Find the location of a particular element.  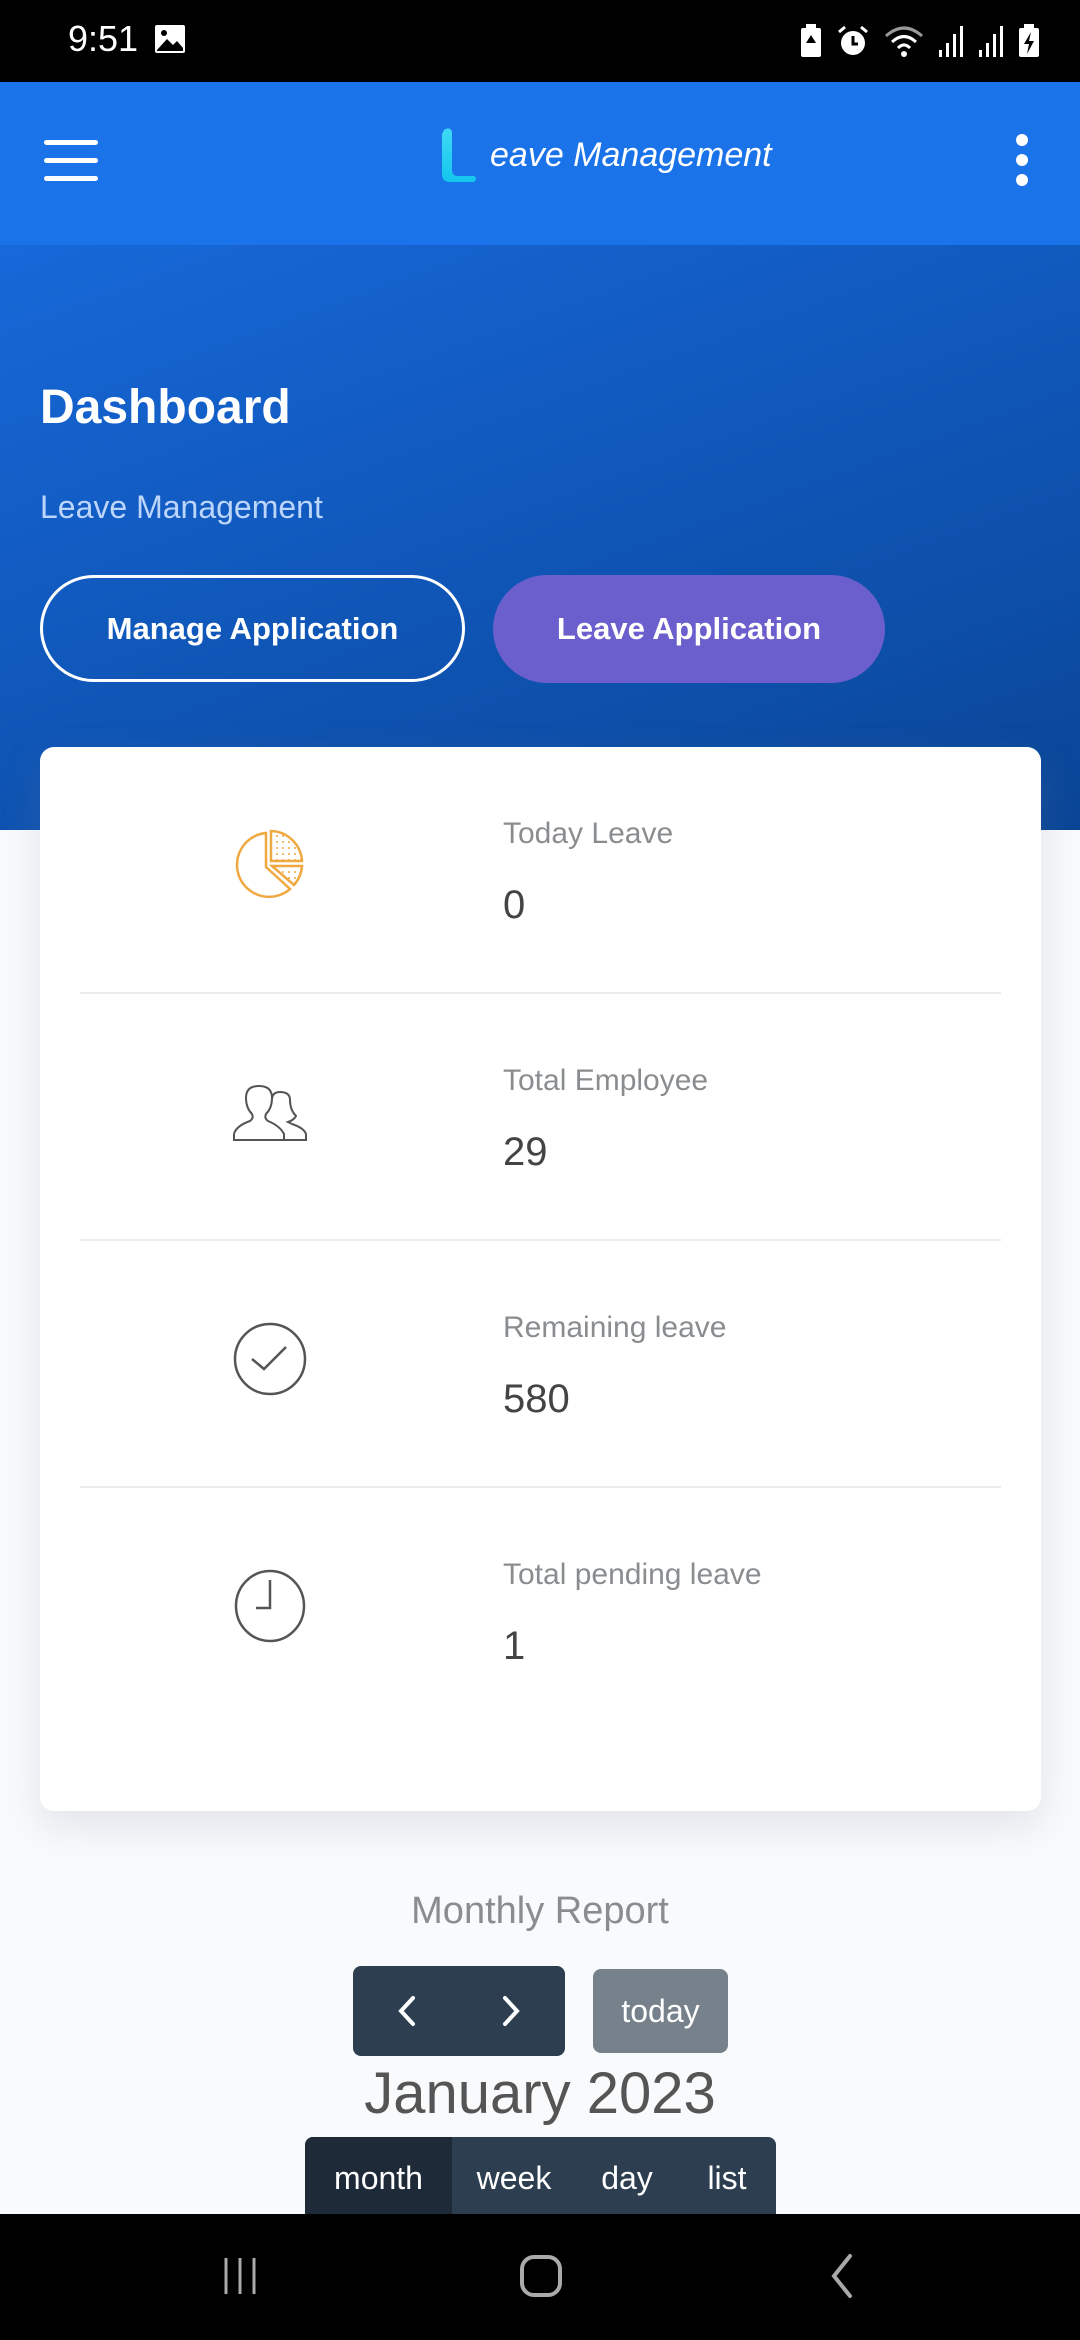

status-bar: 9:51 is located at coordinates (540, 41).